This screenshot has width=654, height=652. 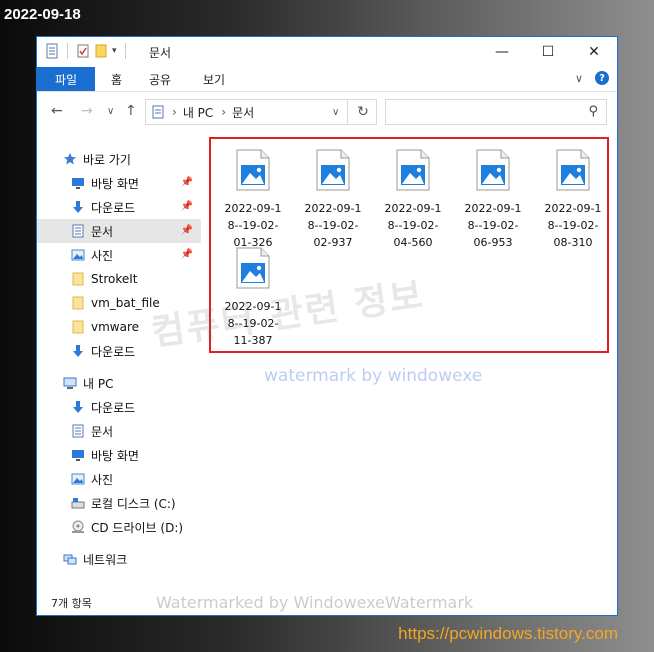 I want to click on sidebar-item: 바탕 화면, so click(x=119, y=455).